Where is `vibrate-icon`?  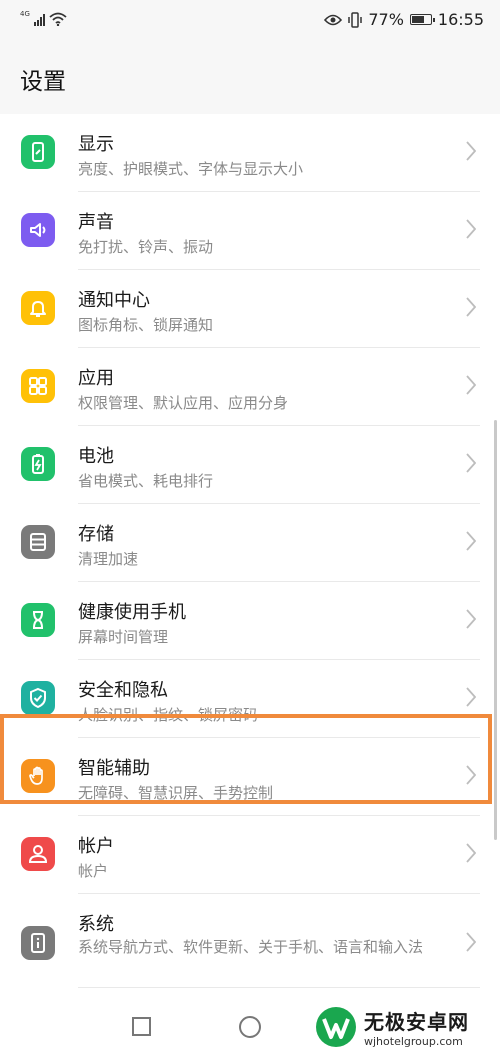
vibrate-icon is located at coordinates (355, 19).